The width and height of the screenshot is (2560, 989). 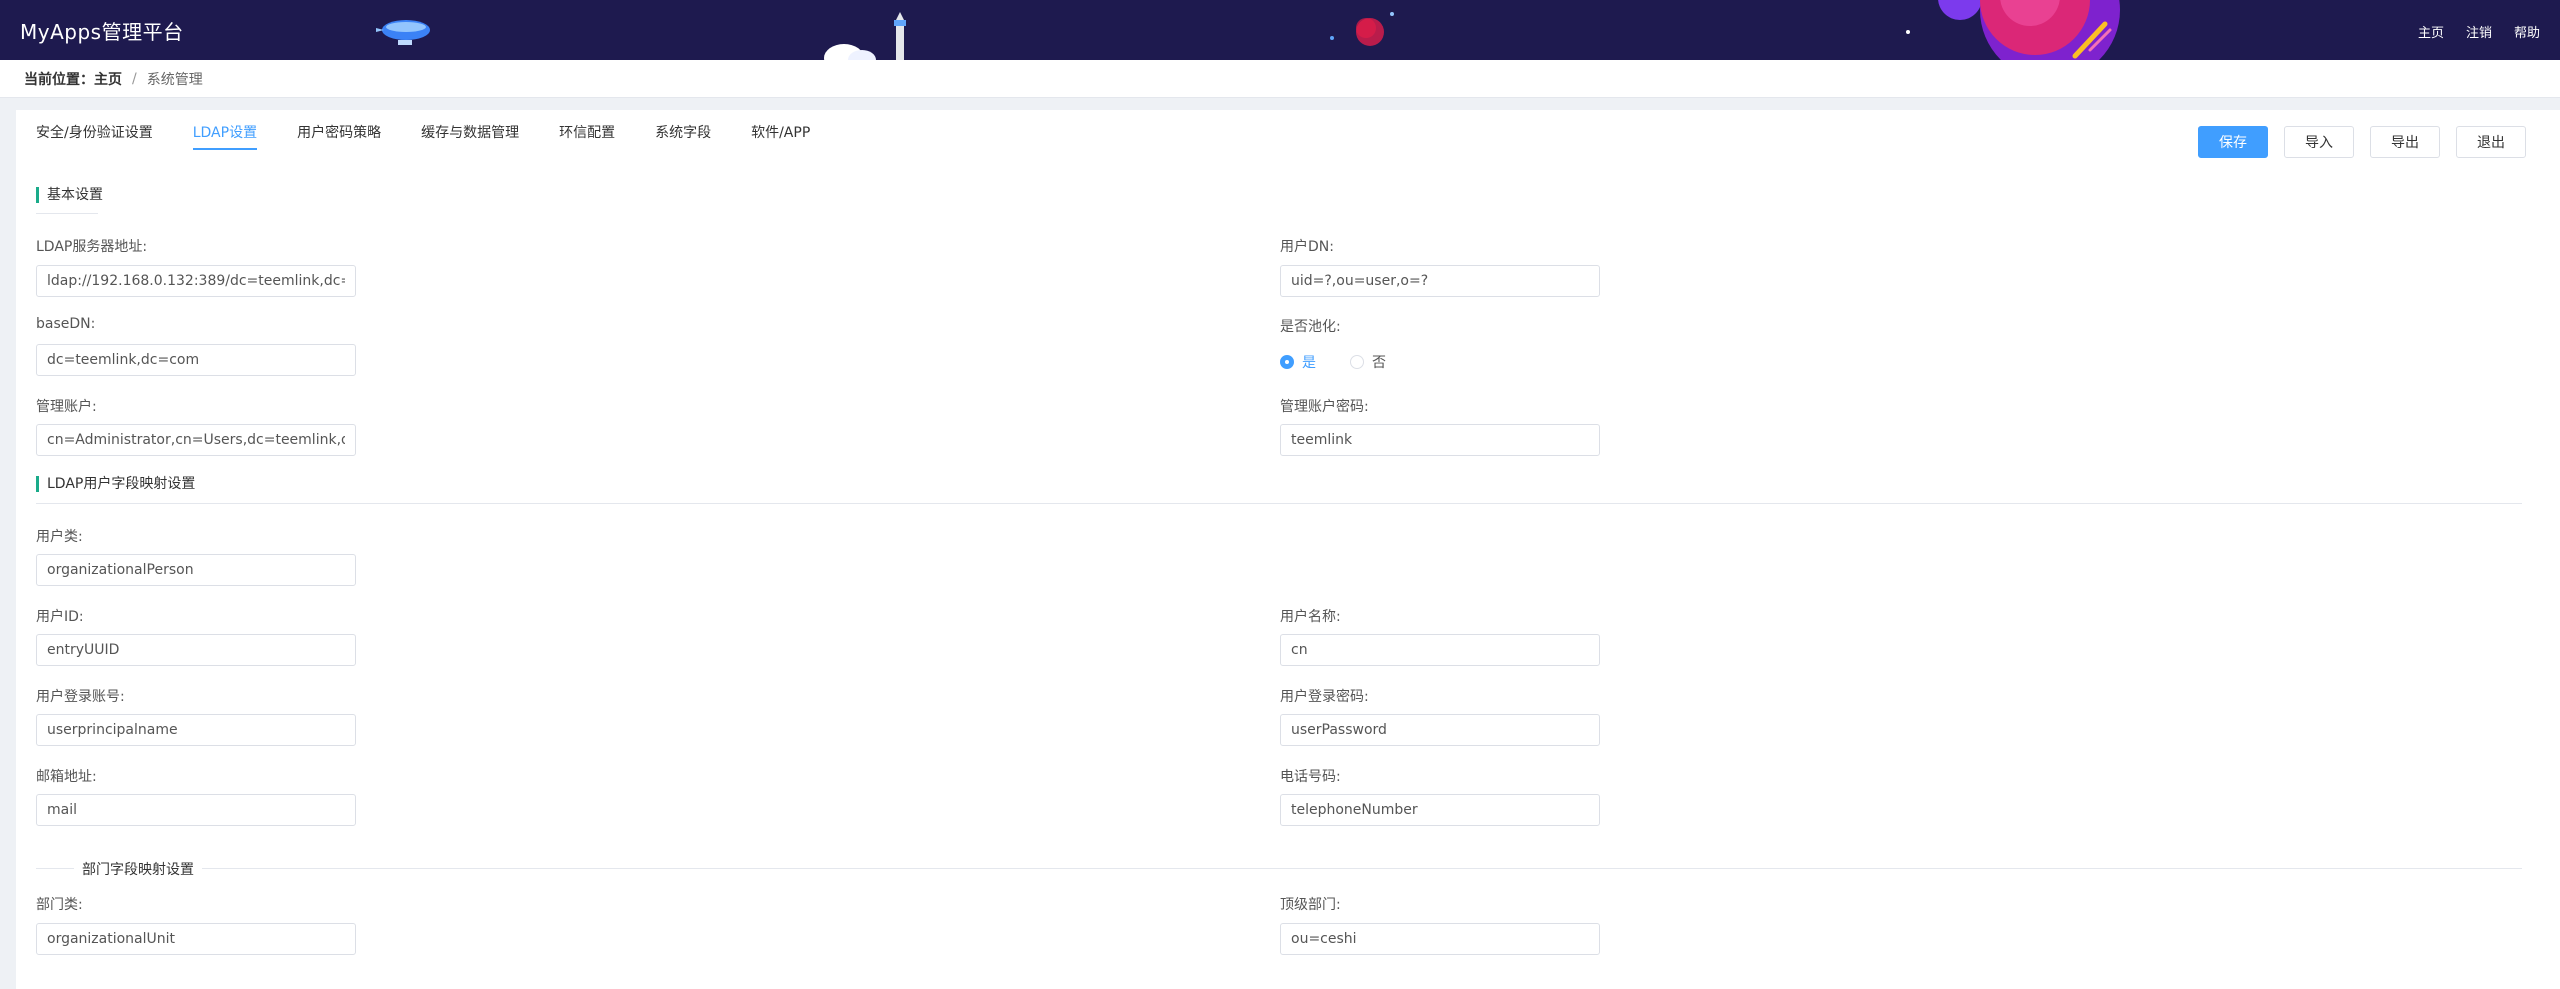 I want to click on user-dn-input, so click(x=1440, y=281).